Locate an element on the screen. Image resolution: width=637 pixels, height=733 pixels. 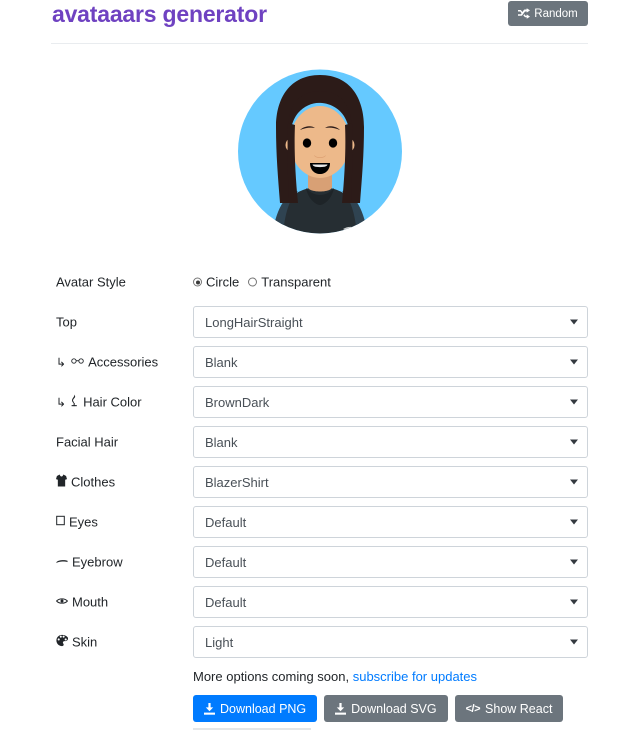
random-button: Random is located at coordinates (548, 13).